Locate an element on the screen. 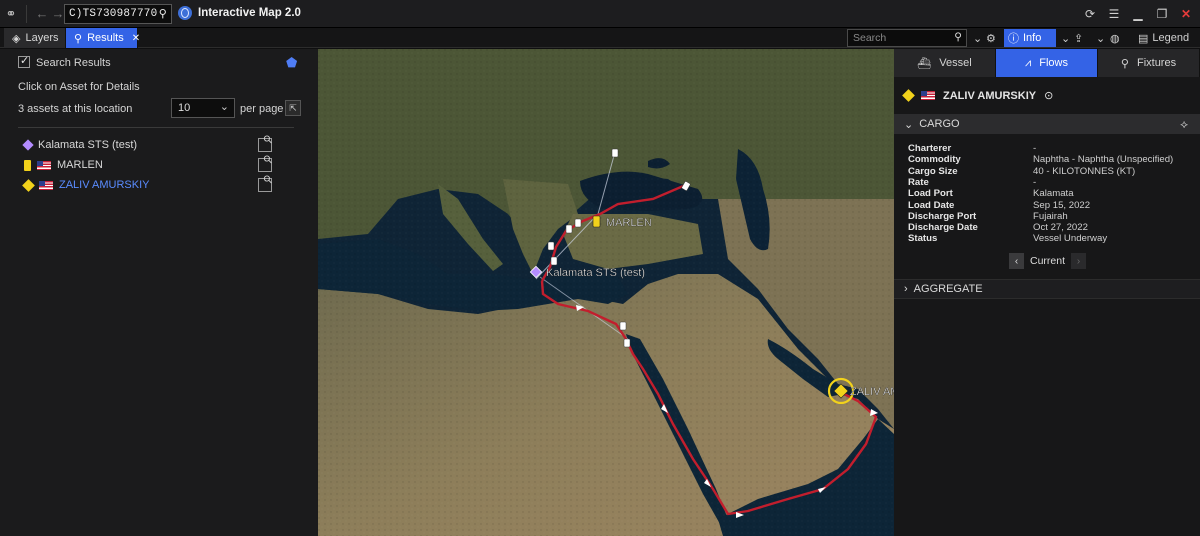  asset-item-kalamata: Kalamata STS (test) is located at coordinates (80, 145).